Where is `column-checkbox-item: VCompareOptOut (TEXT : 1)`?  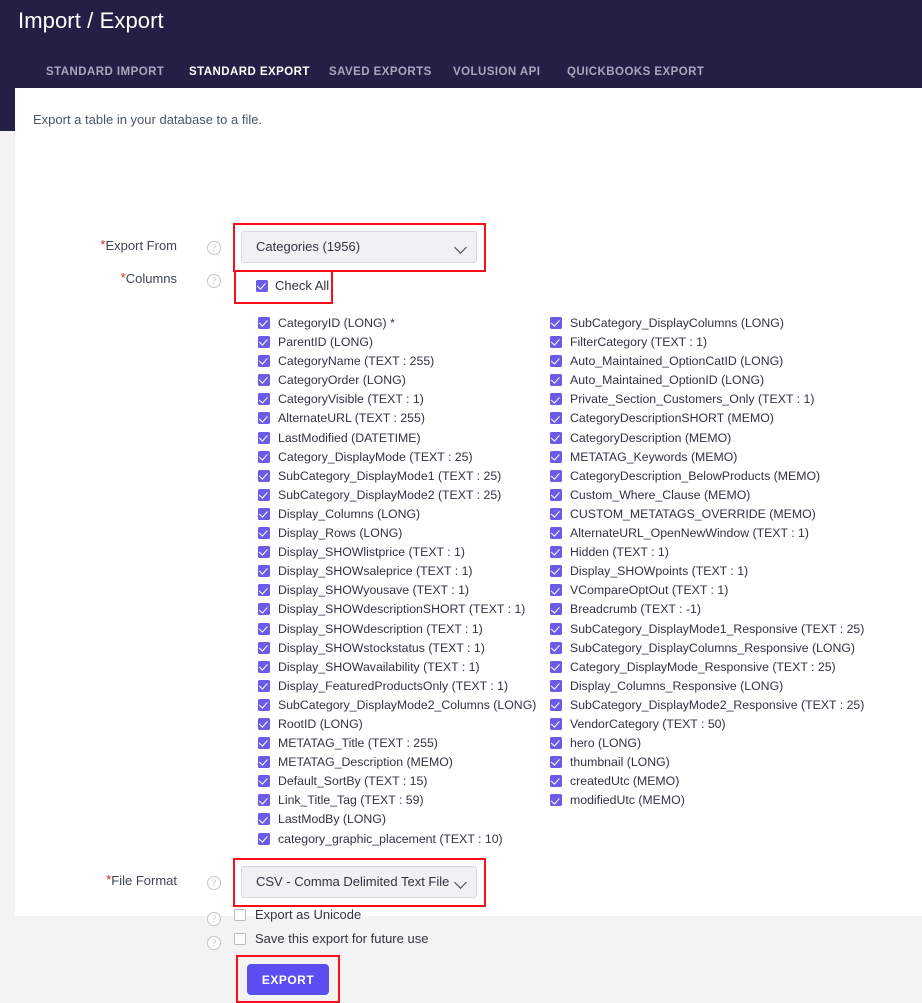
column-checkbox-item: VCompareOptOut (TEXT : 1) is located at coordinates (730, 590).